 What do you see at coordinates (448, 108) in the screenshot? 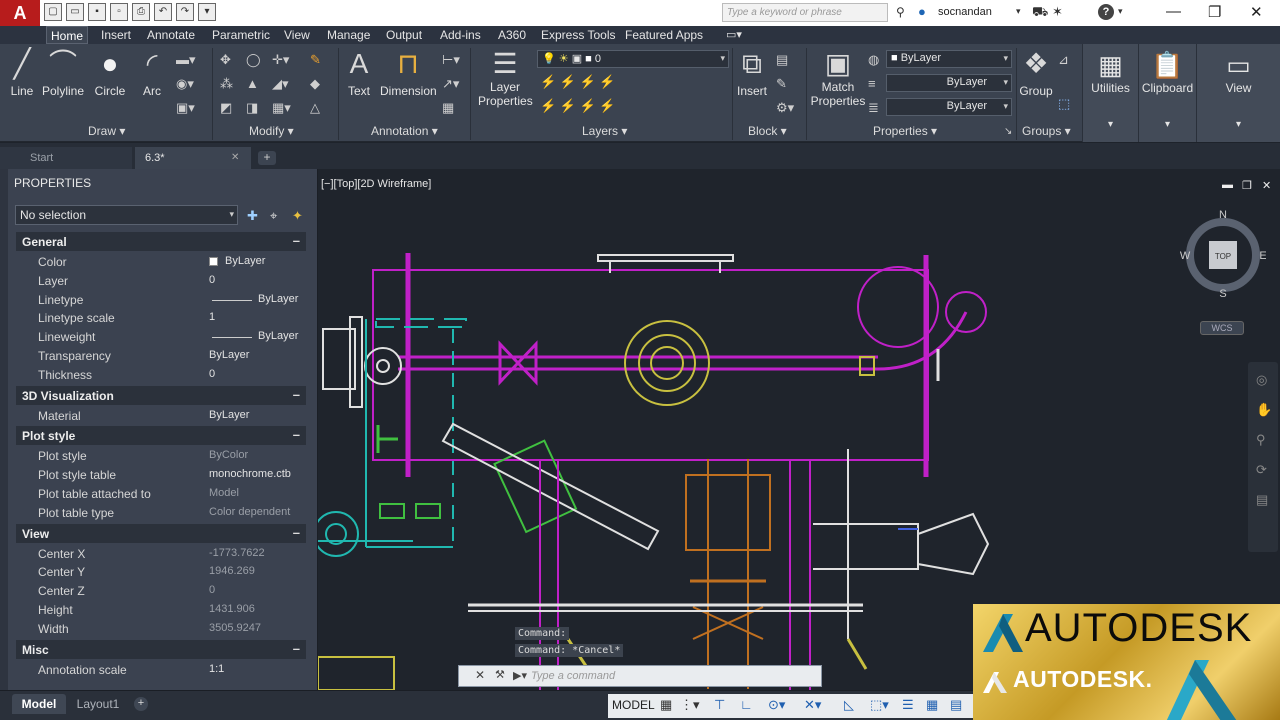
I see `table-icon: ▦` at bounding box center [448, 108].